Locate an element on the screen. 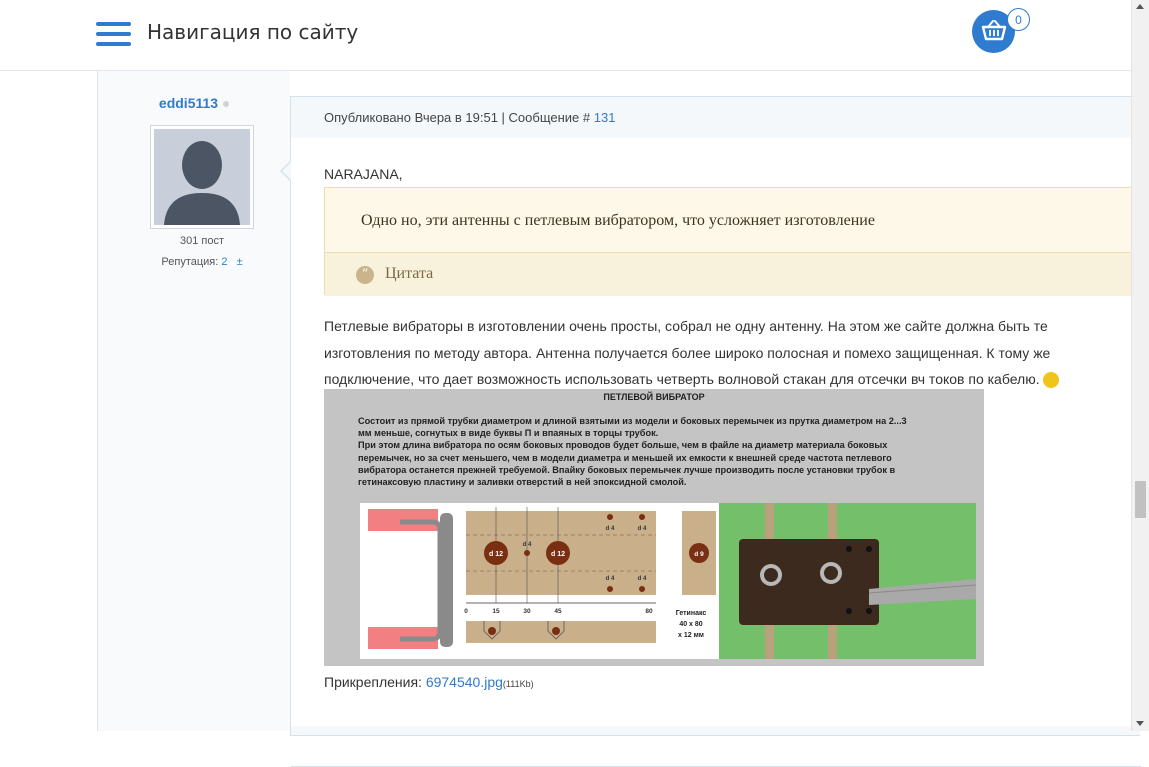 This screenshot has height=767, width=1149. hole-label-d4-top-left: d 4 is located at coordinates (610, 529).